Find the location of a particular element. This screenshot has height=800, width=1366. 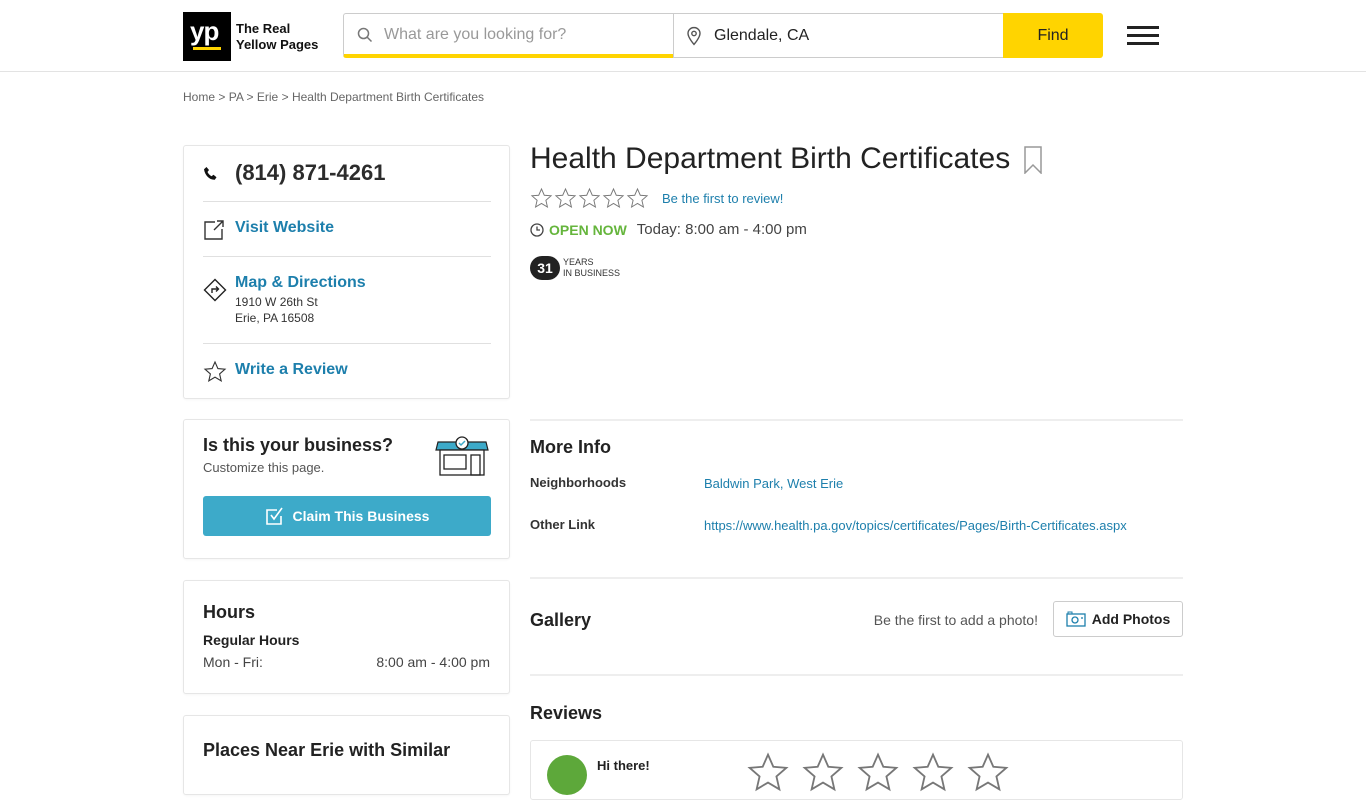

breadcrumb-state: PA is located at coordinates (236, 97).